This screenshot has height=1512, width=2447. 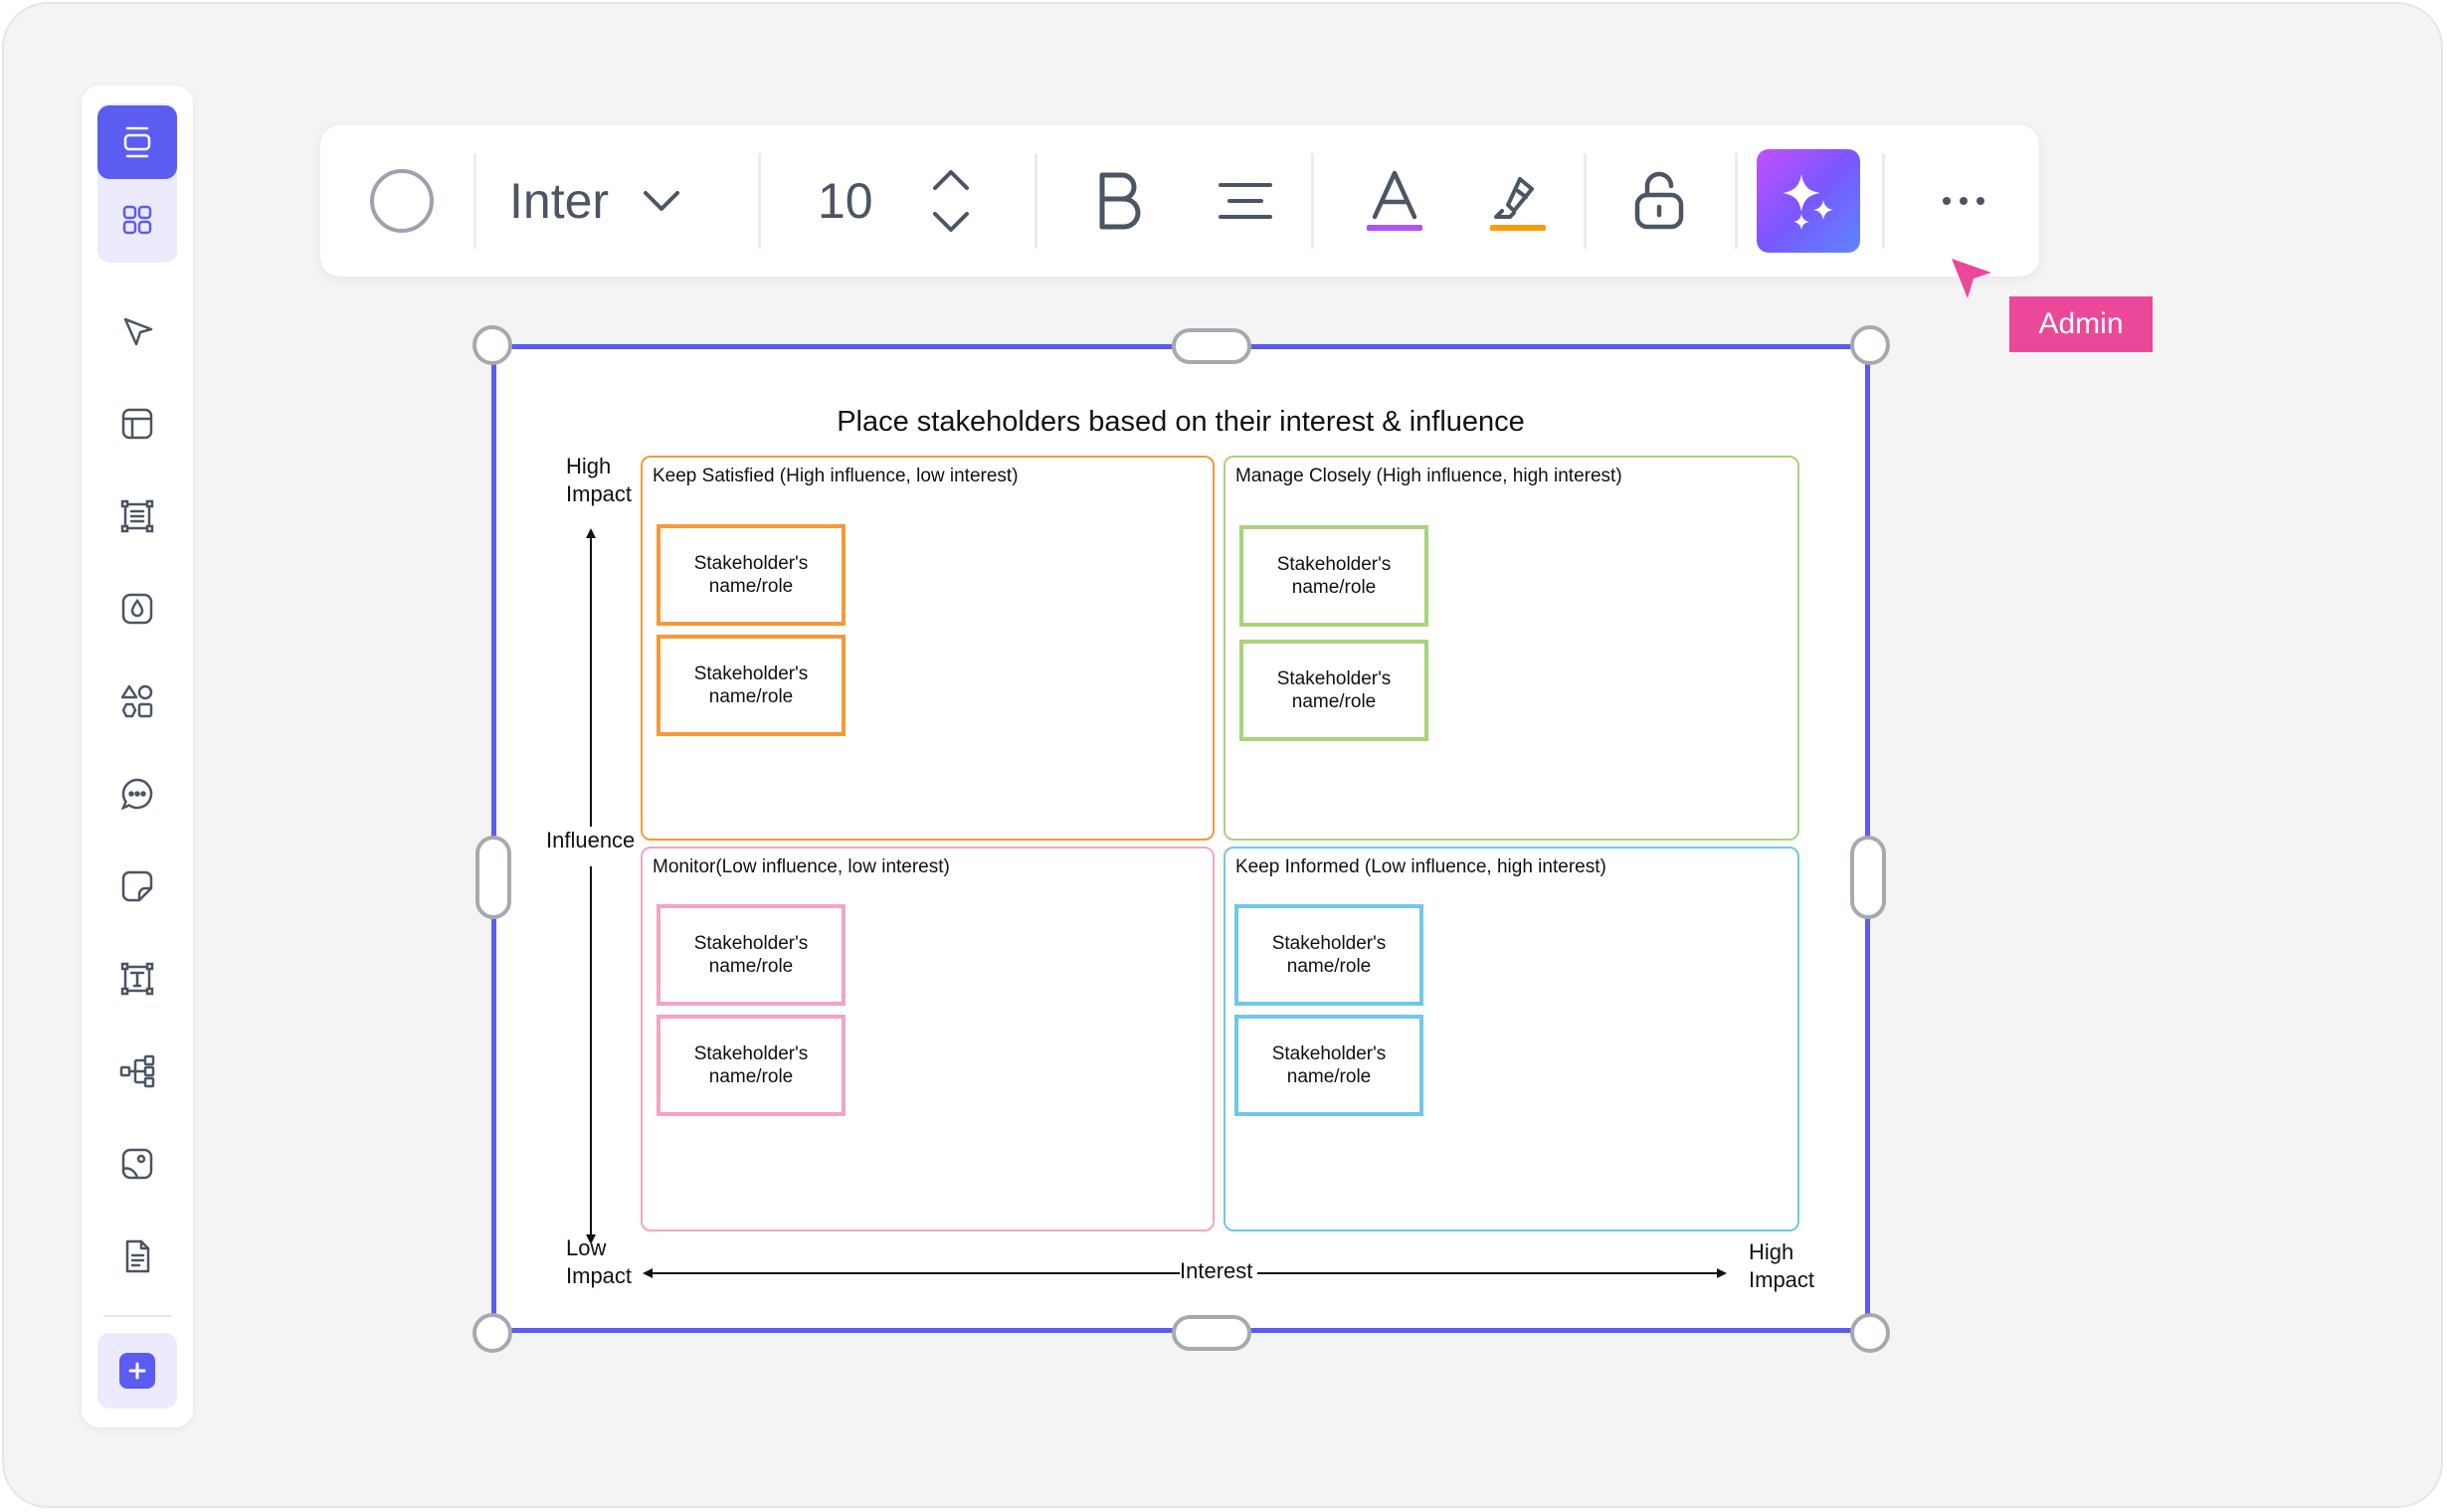 What do you see at coordinates (845, 201) in the screenshot?
I see `font-size-value: 10` at bounding box center [845, 201].